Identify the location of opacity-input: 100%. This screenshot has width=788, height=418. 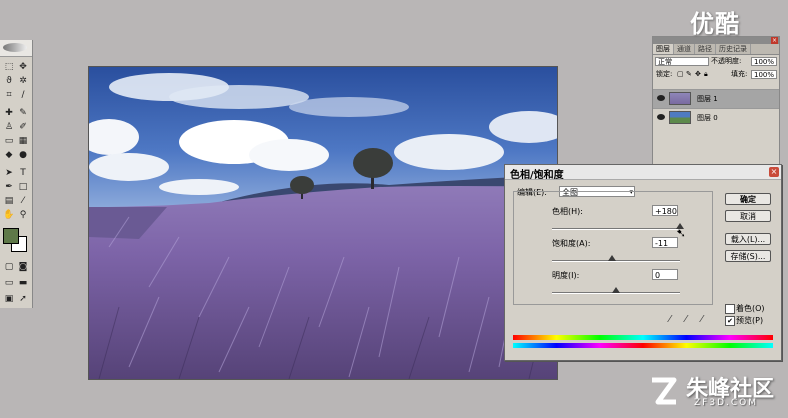
(764, 61).